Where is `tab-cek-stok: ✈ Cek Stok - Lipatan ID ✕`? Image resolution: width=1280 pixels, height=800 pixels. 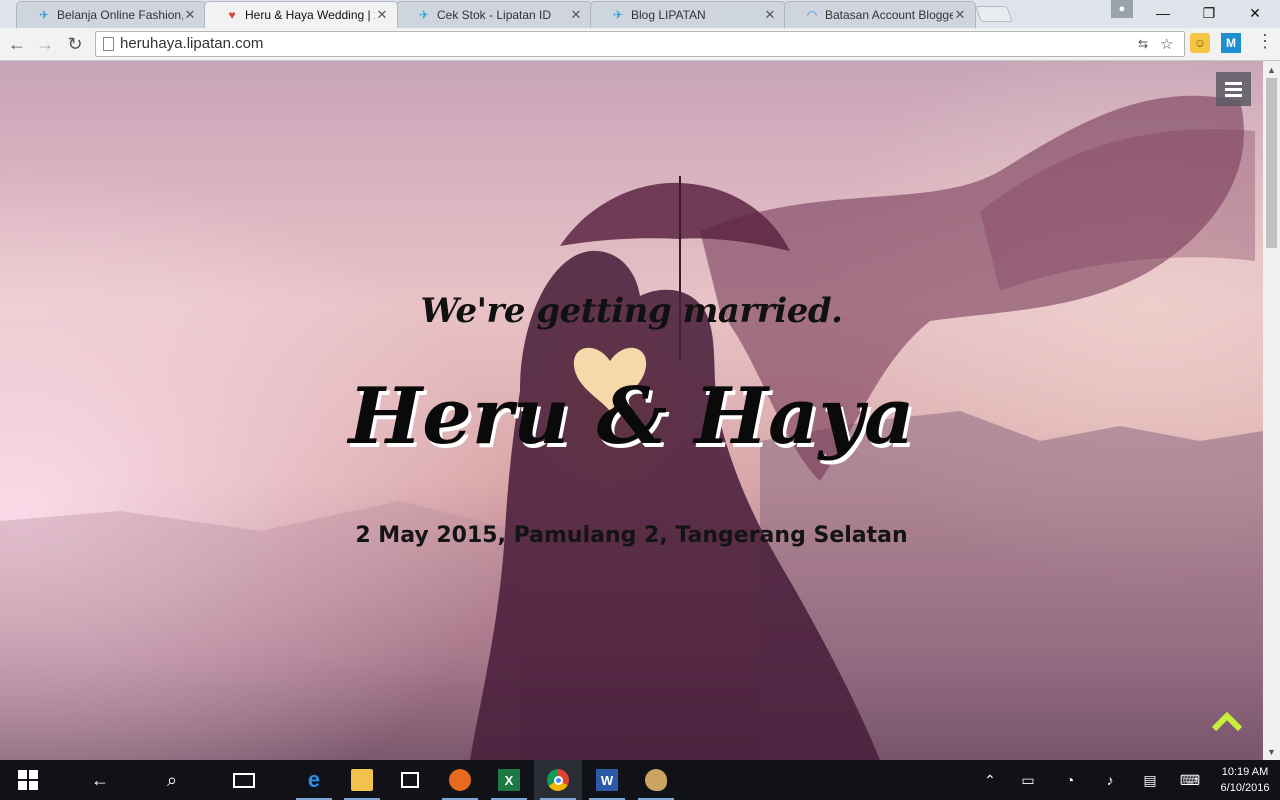 tab-cek-stok: ✈ Cek Stok - Lipatan ID ✕ is located at coordinates (494, 14).